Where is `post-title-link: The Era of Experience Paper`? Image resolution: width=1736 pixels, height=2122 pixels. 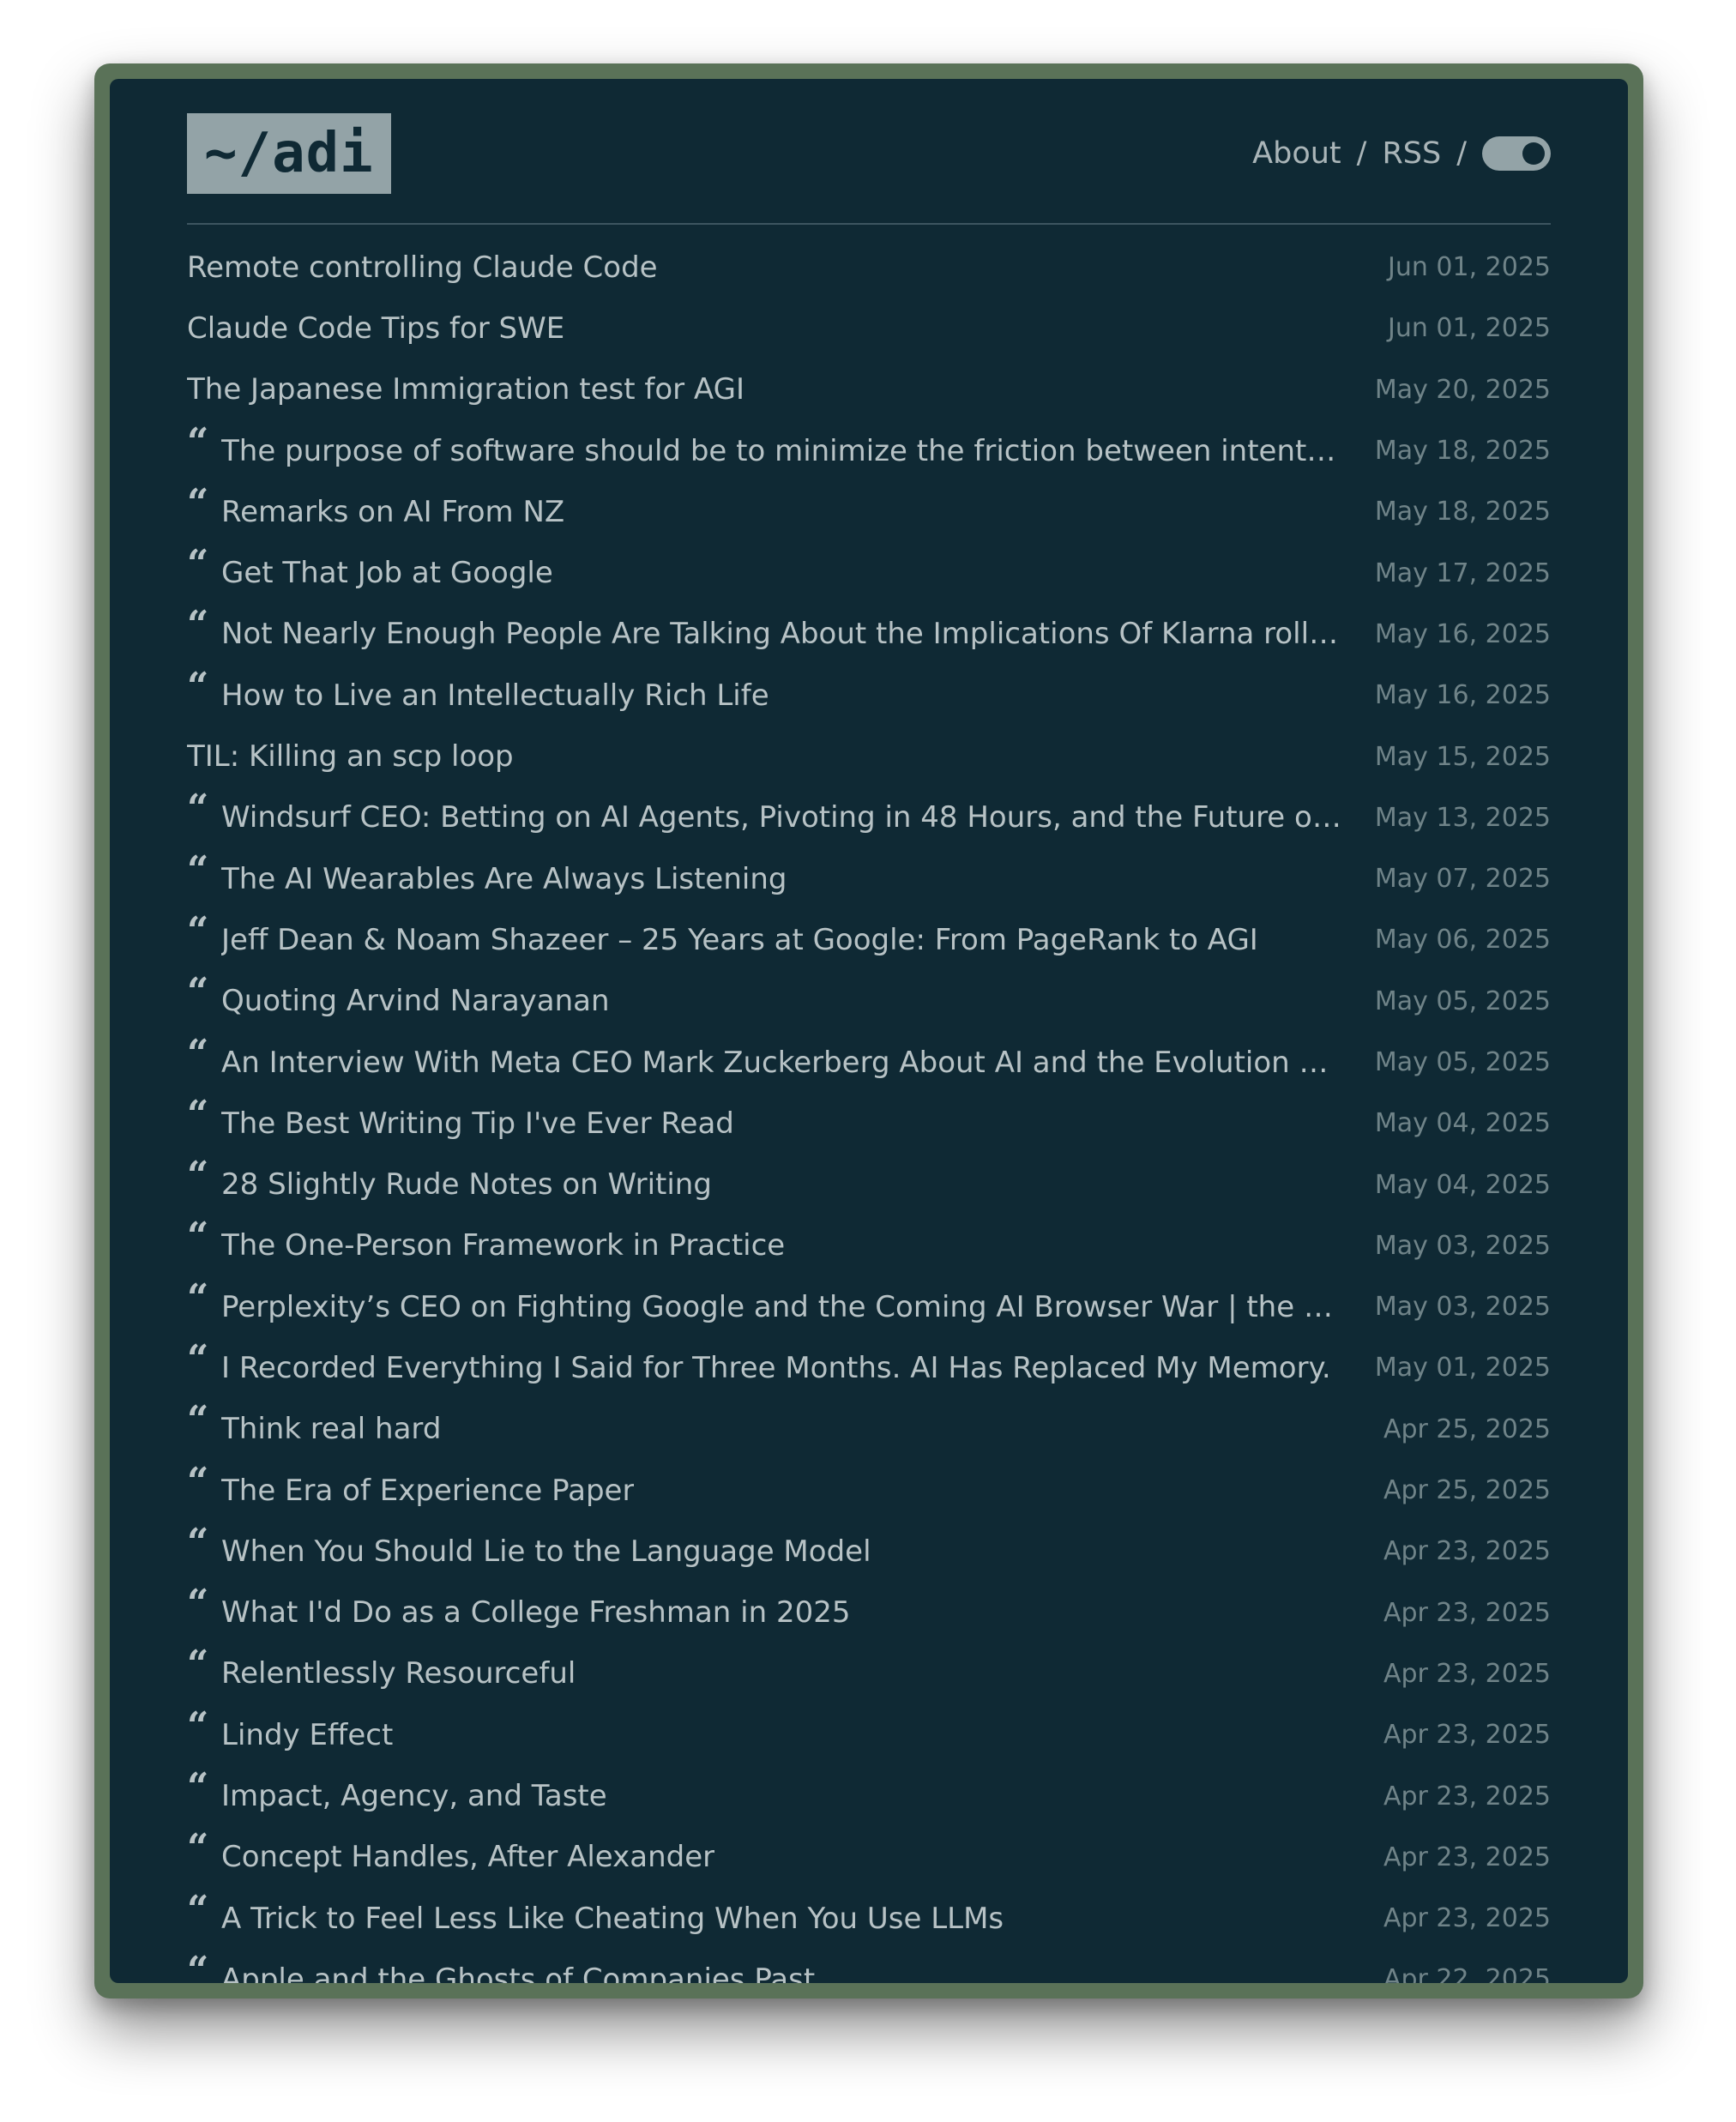
post-title-link: The Era of Experience Paper is located at coordinates (427, 1491).